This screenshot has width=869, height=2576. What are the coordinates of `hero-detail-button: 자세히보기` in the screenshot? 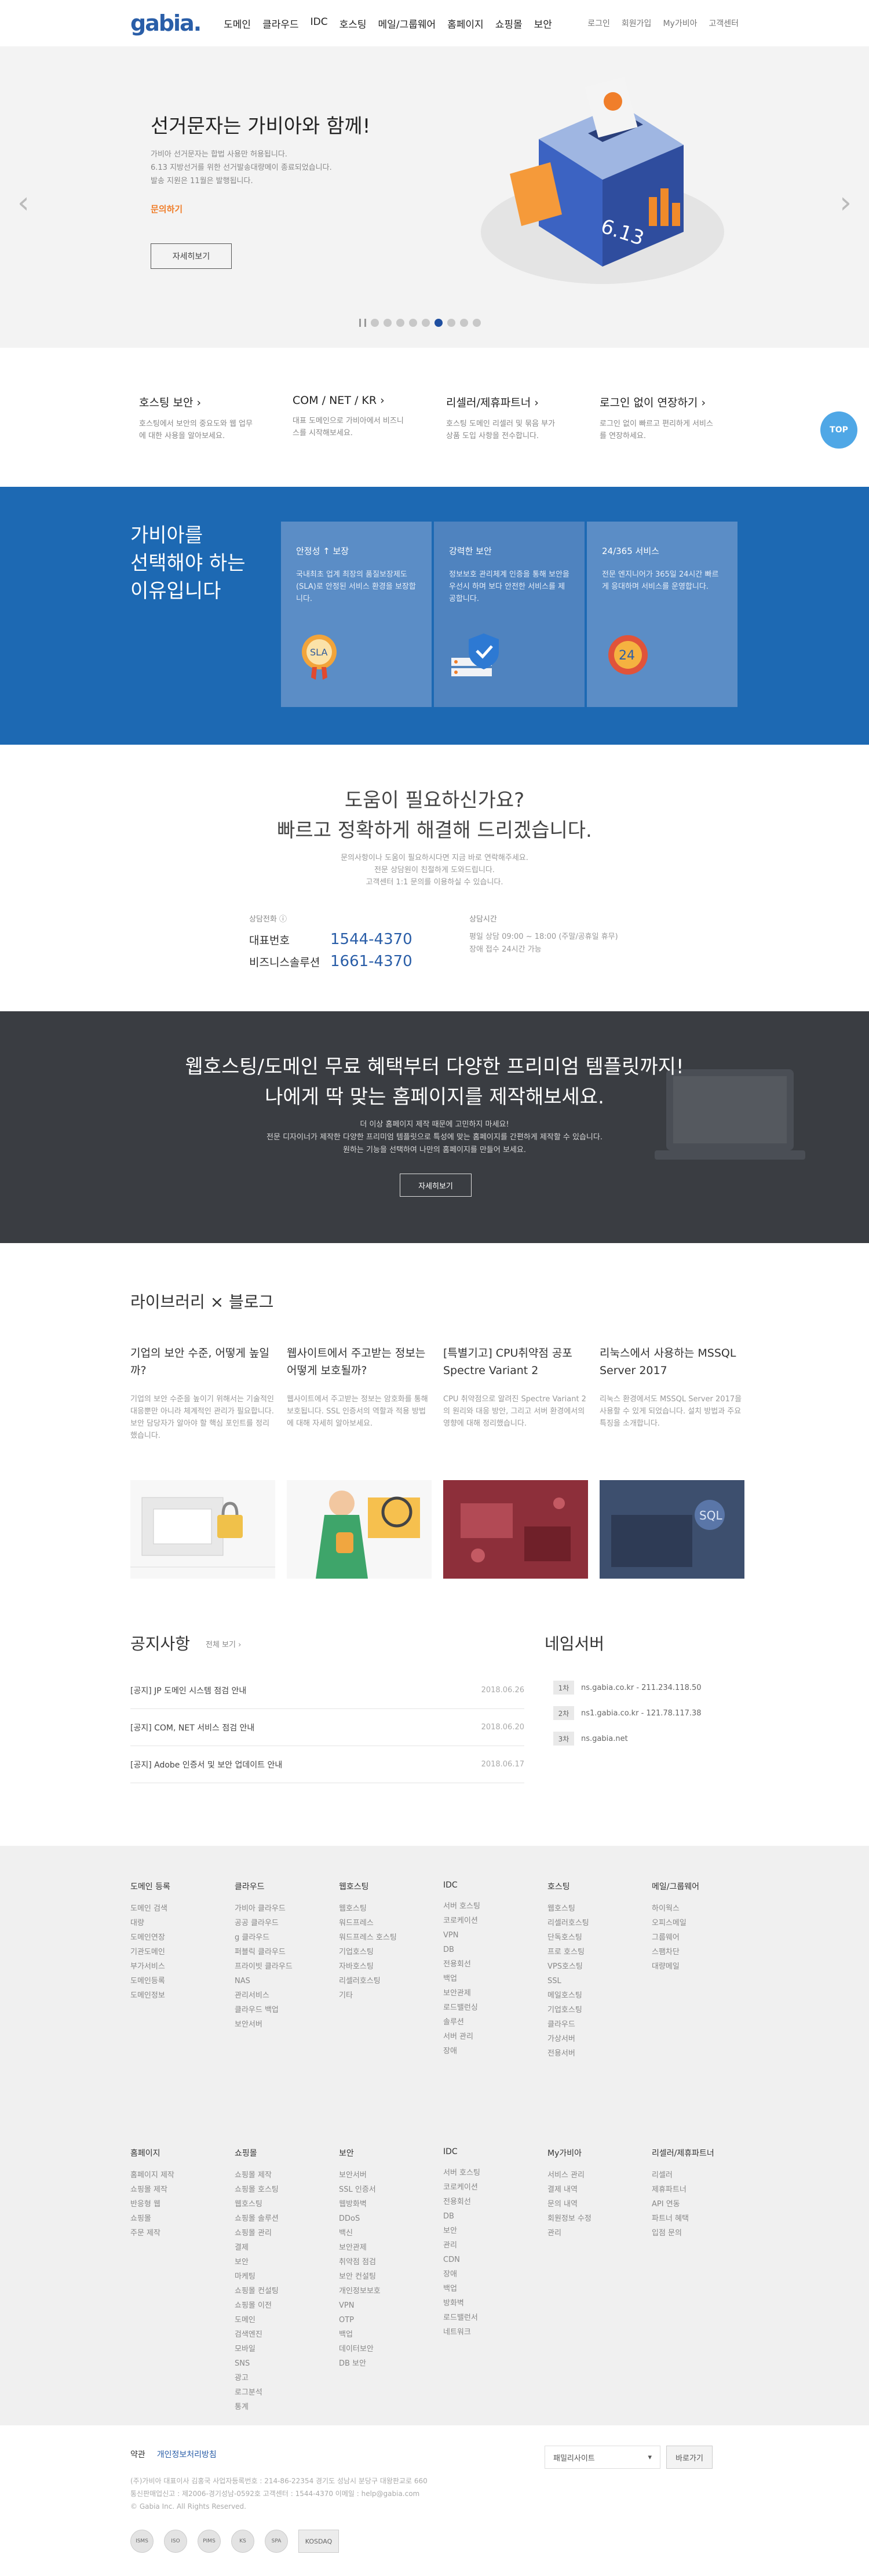 It's located at (192, 256).